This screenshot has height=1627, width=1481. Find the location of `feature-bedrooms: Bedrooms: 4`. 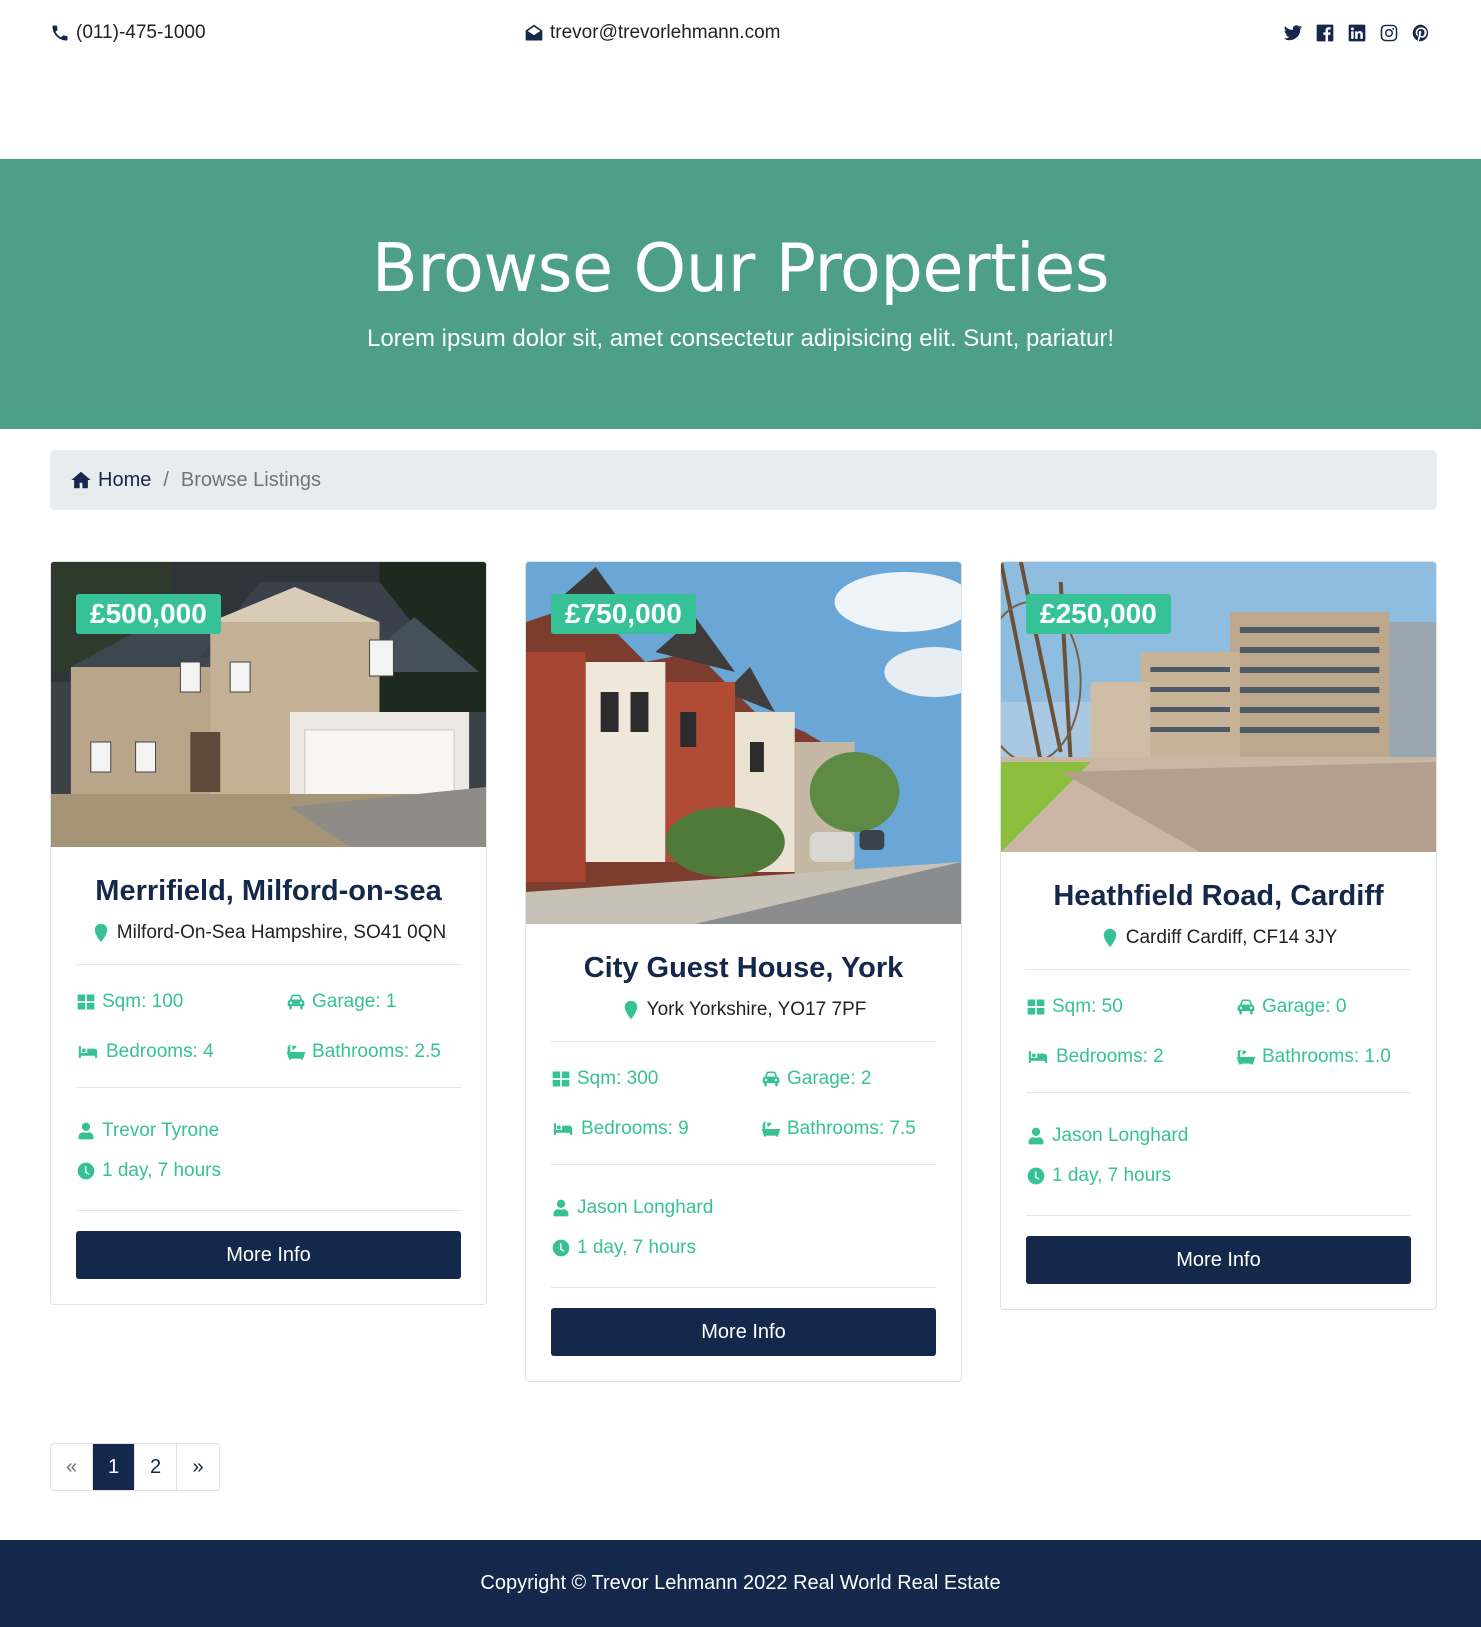

feature-bedrooms: Bedrooms: 4 is located at coordinates (181, 1052).